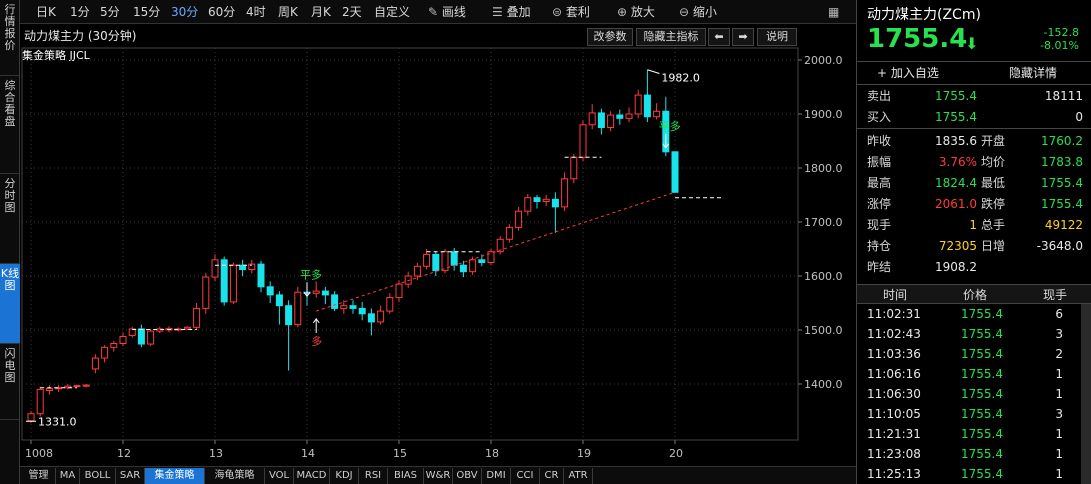  What do you see at coordinates (1059, 314) in the screenshot?
I see `tick-volume: 6` at bounding box center [1059, 314].